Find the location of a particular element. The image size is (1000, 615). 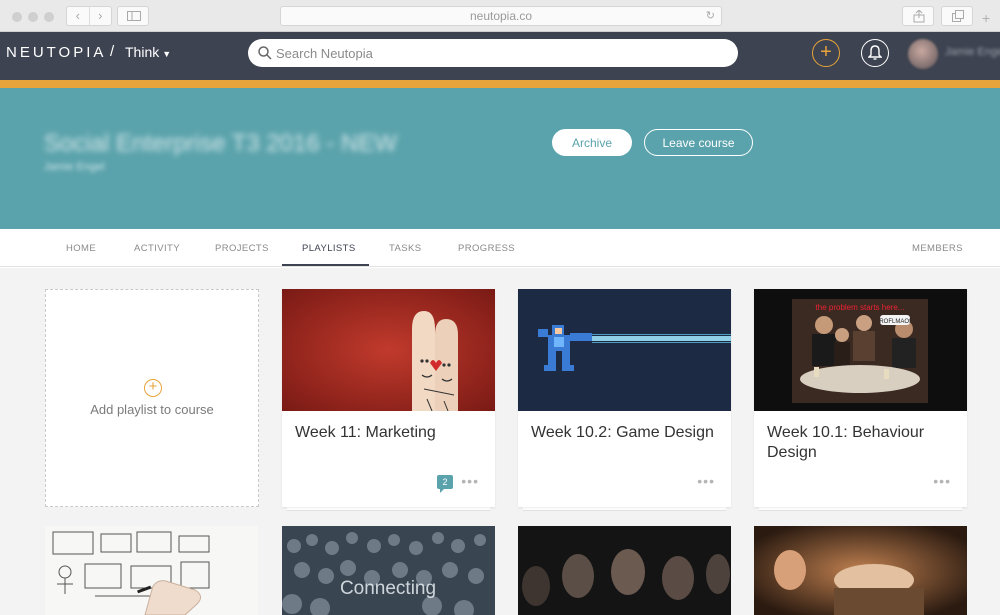

notifications-button is located at coordinates (875, 53).